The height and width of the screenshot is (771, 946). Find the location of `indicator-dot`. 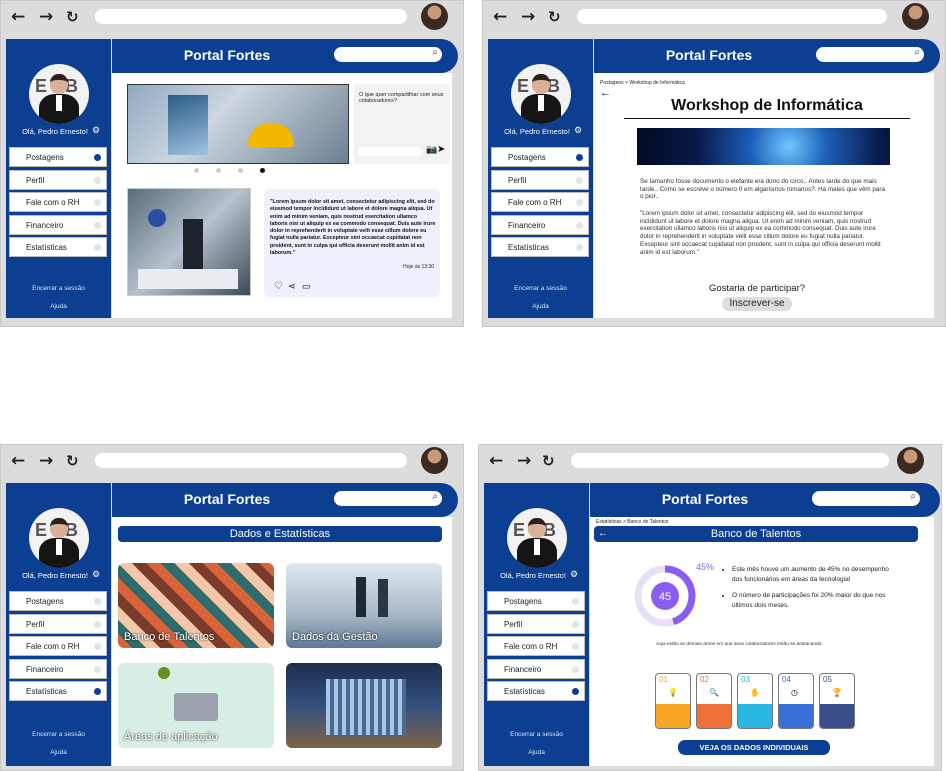

indicator-dot is located at coordinates (579, 247).